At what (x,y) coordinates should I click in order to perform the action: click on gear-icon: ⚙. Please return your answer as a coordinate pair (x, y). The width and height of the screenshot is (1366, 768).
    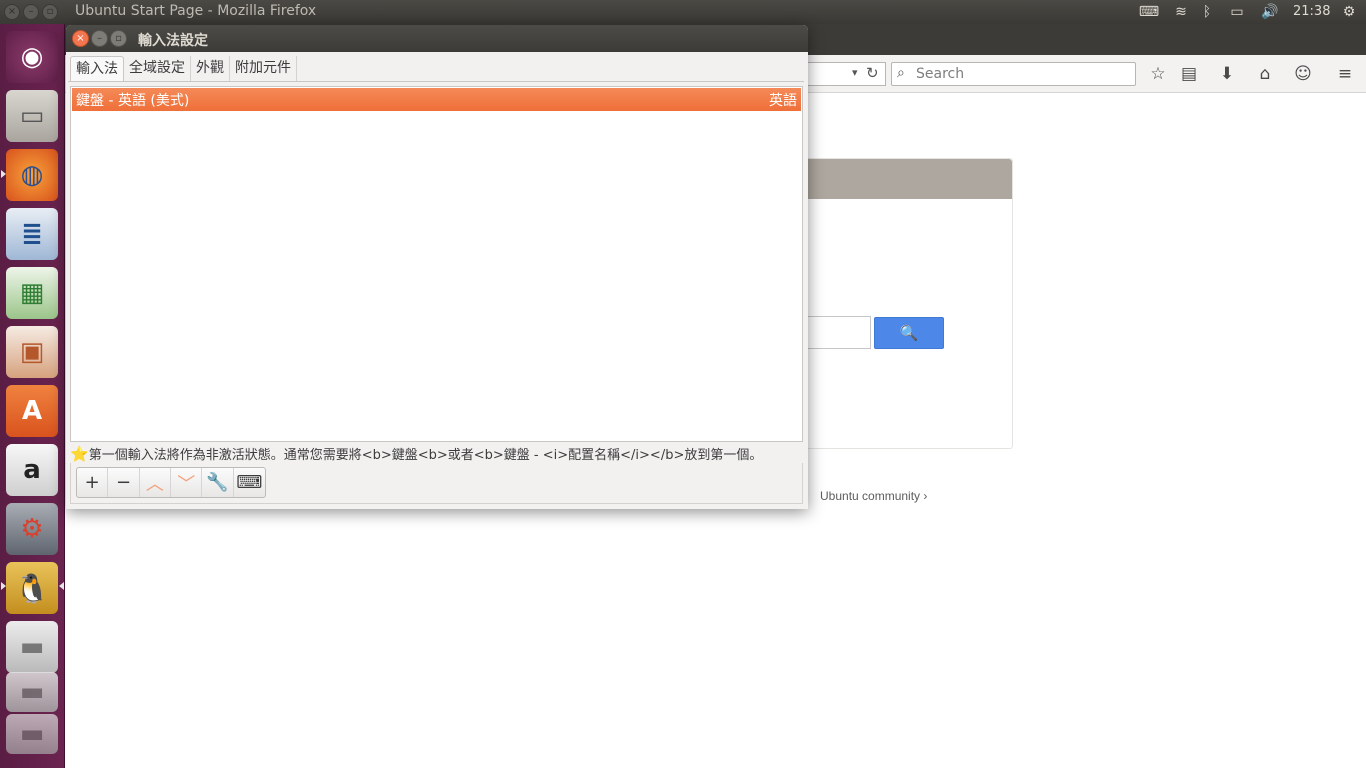
    Looking at the image, I should click on (1349, 12).